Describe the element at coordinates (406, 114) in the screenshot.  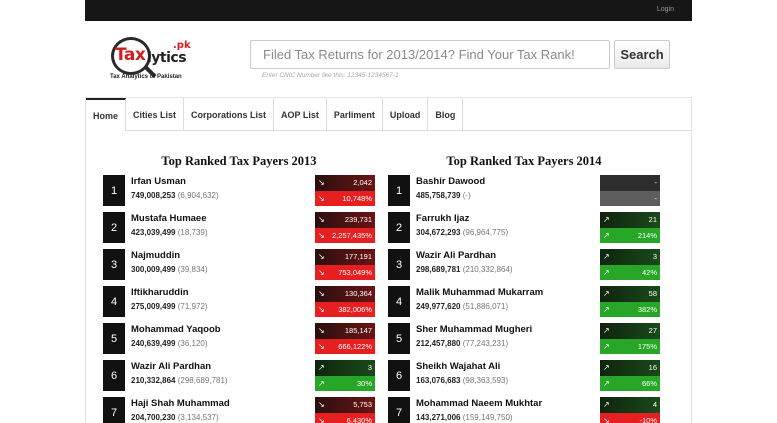
I see `nav-upload: Upload` at that location.